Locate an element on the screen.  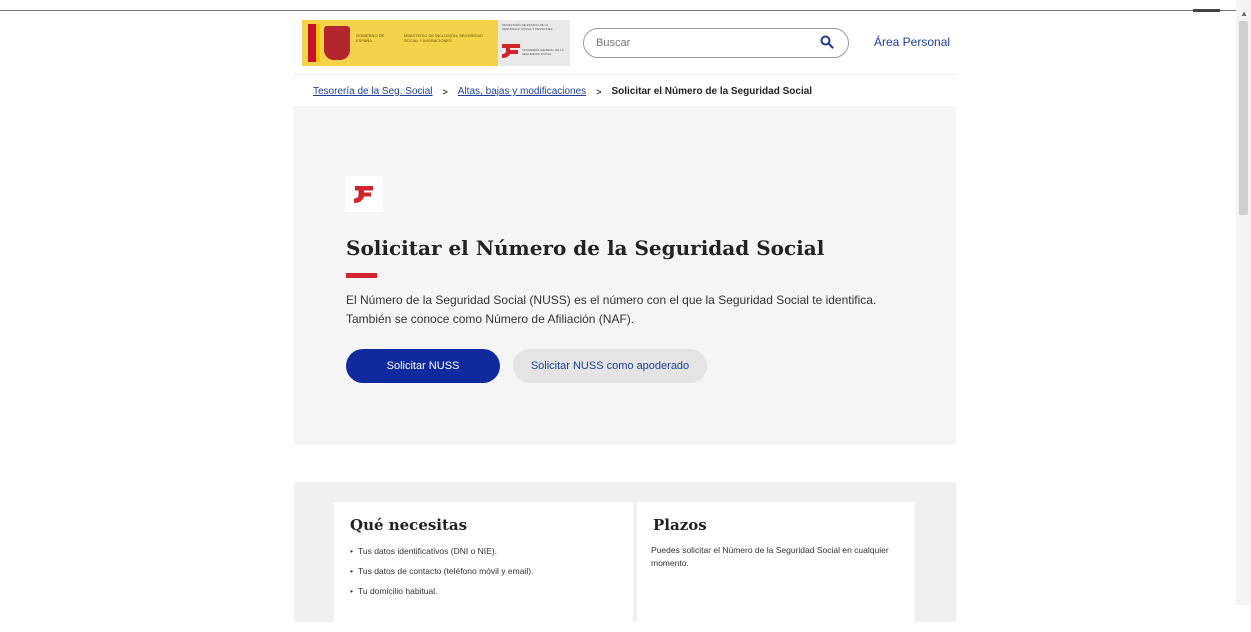
list-item: Tus datos identificativos (DNI o NIE). is located at coordinates (441, 551).